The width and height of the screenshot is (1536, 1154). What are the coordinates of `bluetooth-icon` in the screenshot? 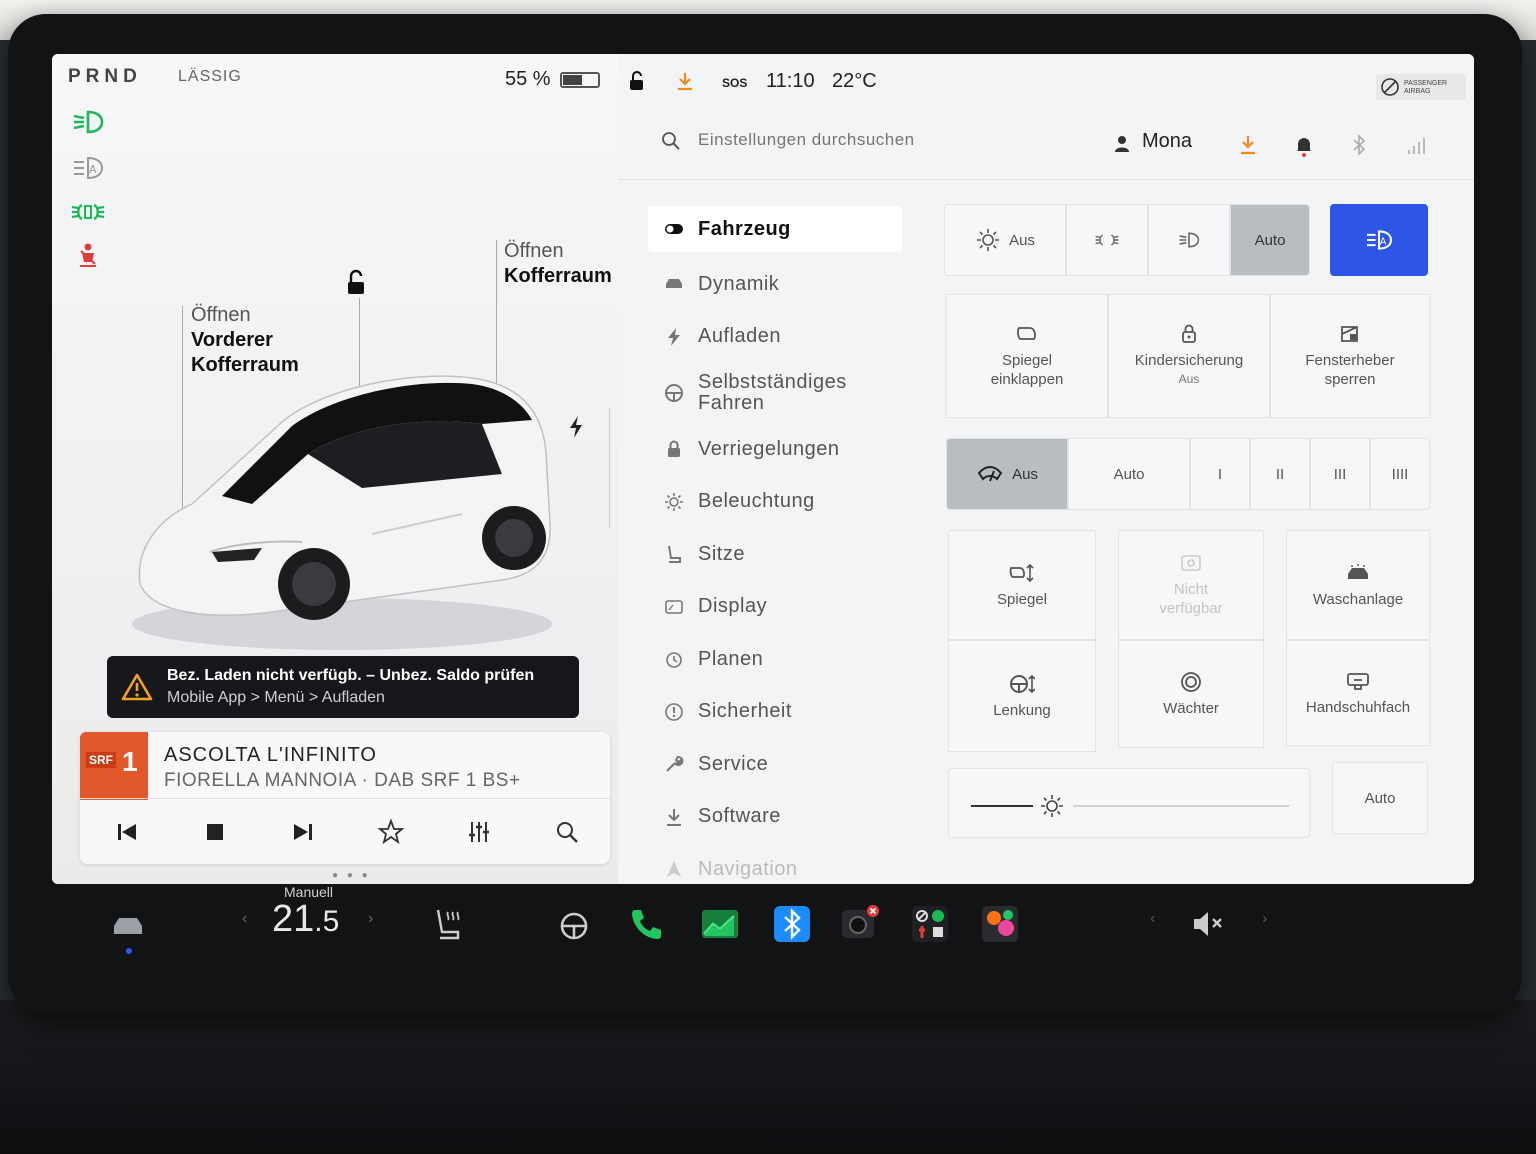 It's located at (1359, 145).